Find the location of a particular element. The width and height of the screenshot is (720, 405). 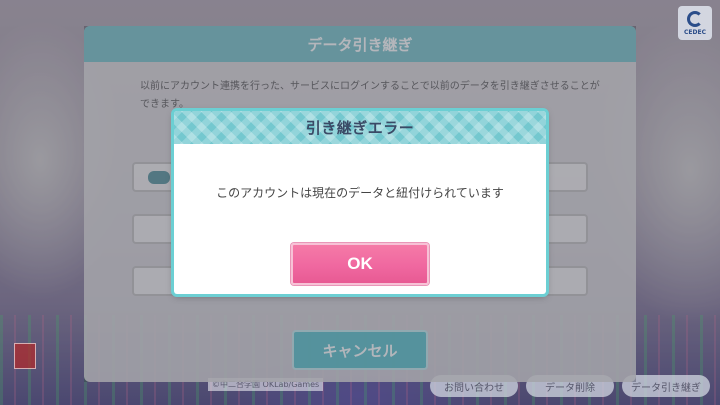

top-right-badge: CEDEC is located at coordinates (695, 23).